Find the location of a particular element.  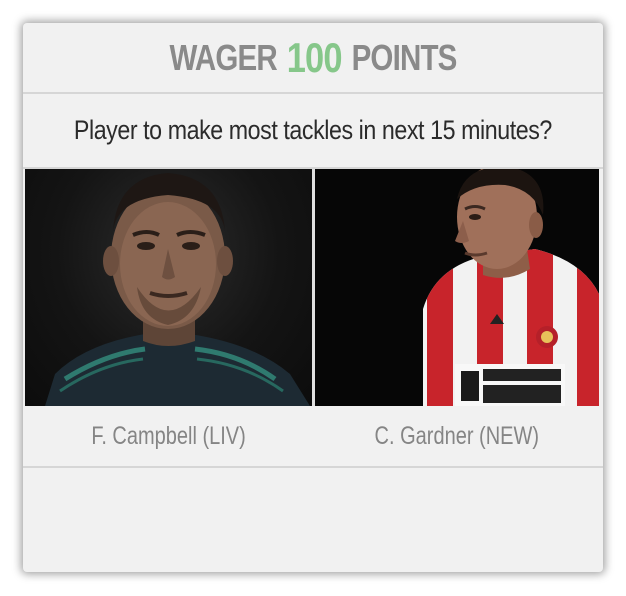

wager-suffix: POINTS is located at coordinates (404, 57).